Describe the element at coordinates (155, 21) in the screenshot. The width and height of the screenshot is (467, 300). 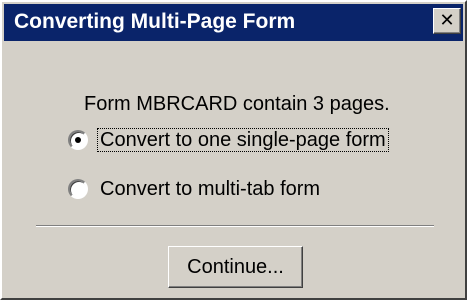
I see `window-title: Converting Multi-Page Form` at that location.